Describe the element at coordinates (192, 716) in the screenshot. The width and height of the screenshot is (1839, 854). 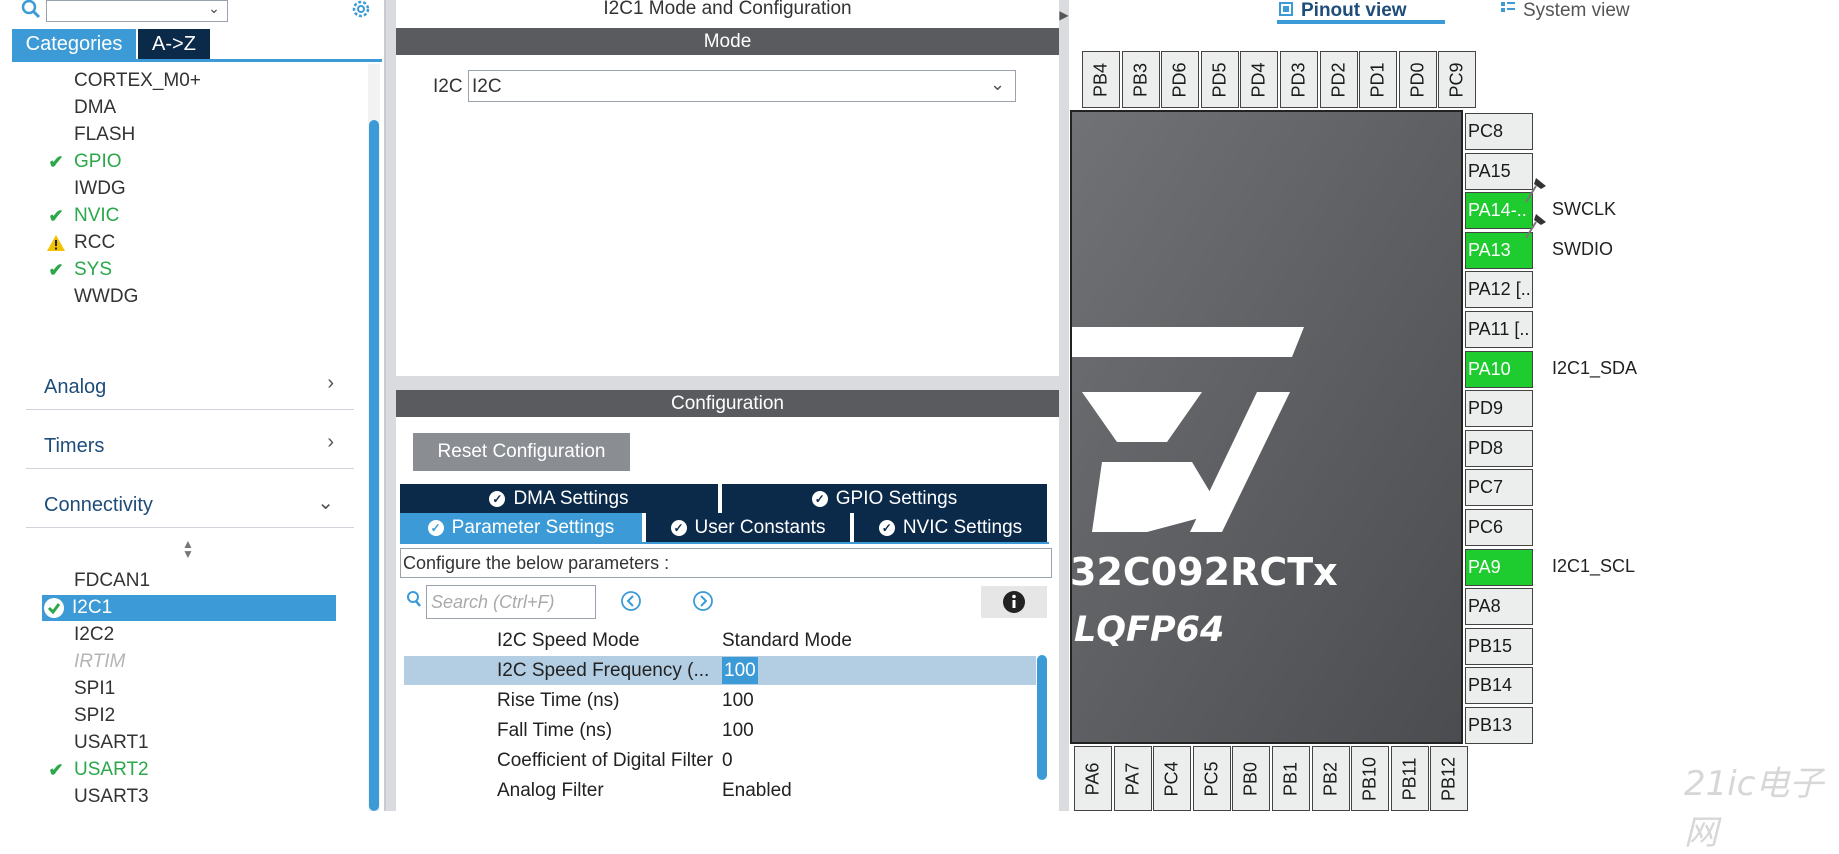
I see `tree-item-spi2: SPI2` at that location.